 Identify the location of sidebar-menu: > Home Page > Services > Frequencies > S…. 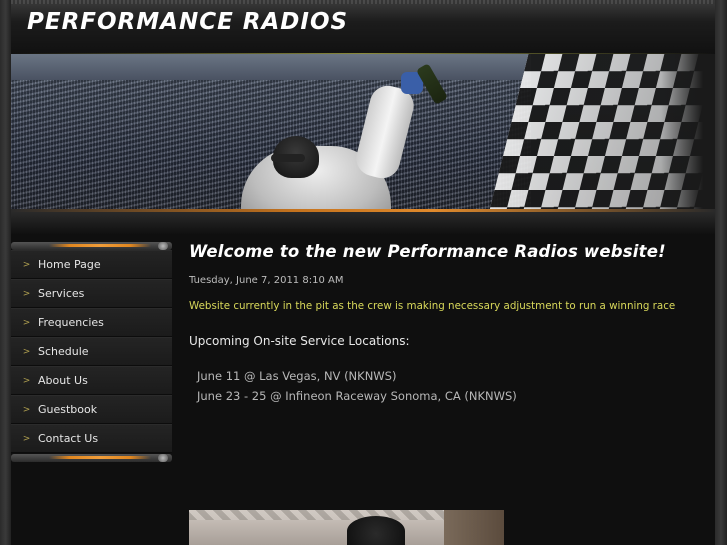
(91, 351).